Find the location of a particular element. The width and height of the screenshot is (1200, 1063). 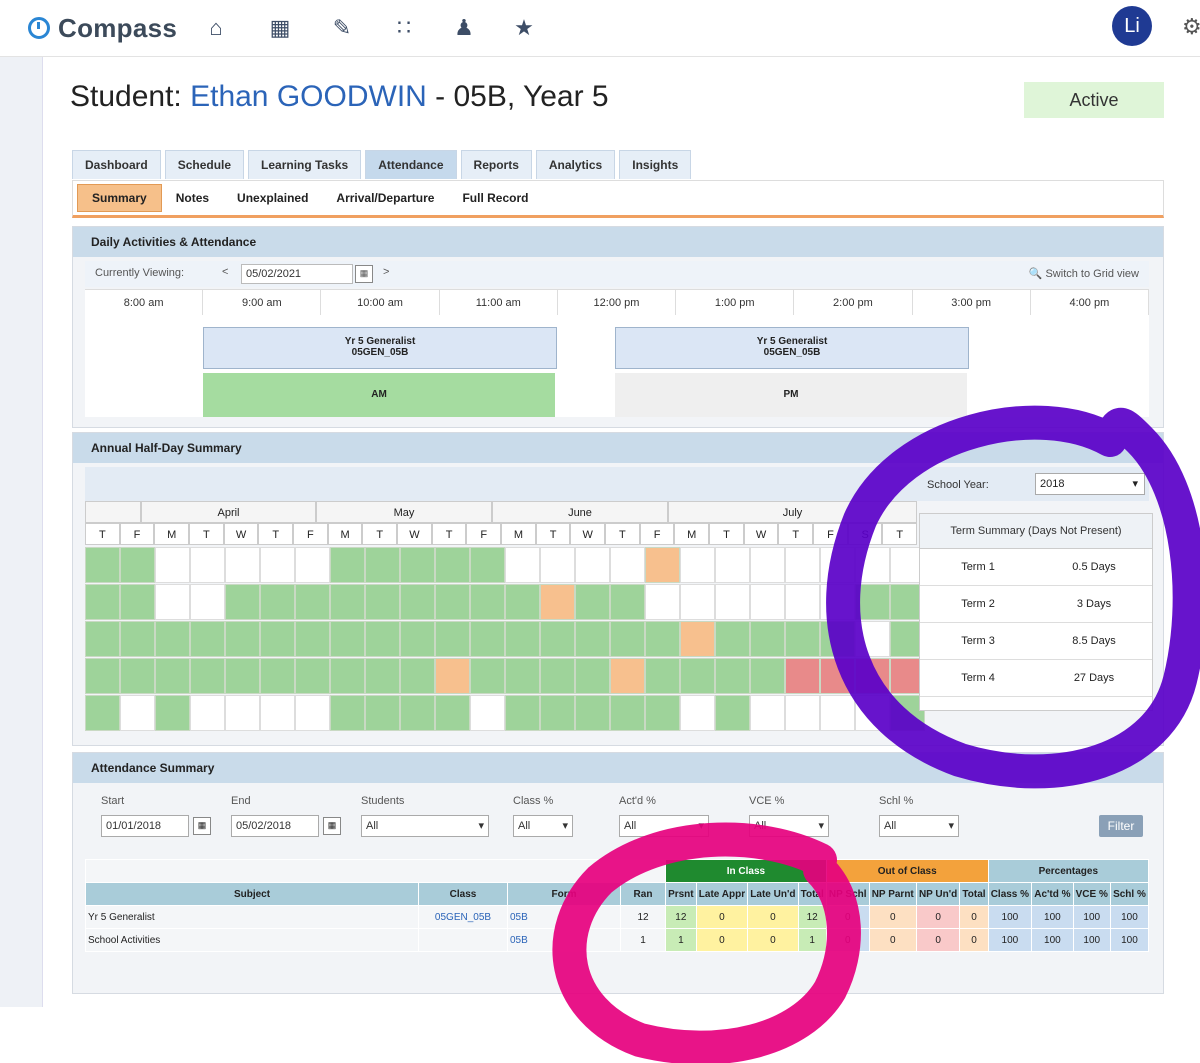

home-icon: ⌂ is located at coordinates (216, 28).